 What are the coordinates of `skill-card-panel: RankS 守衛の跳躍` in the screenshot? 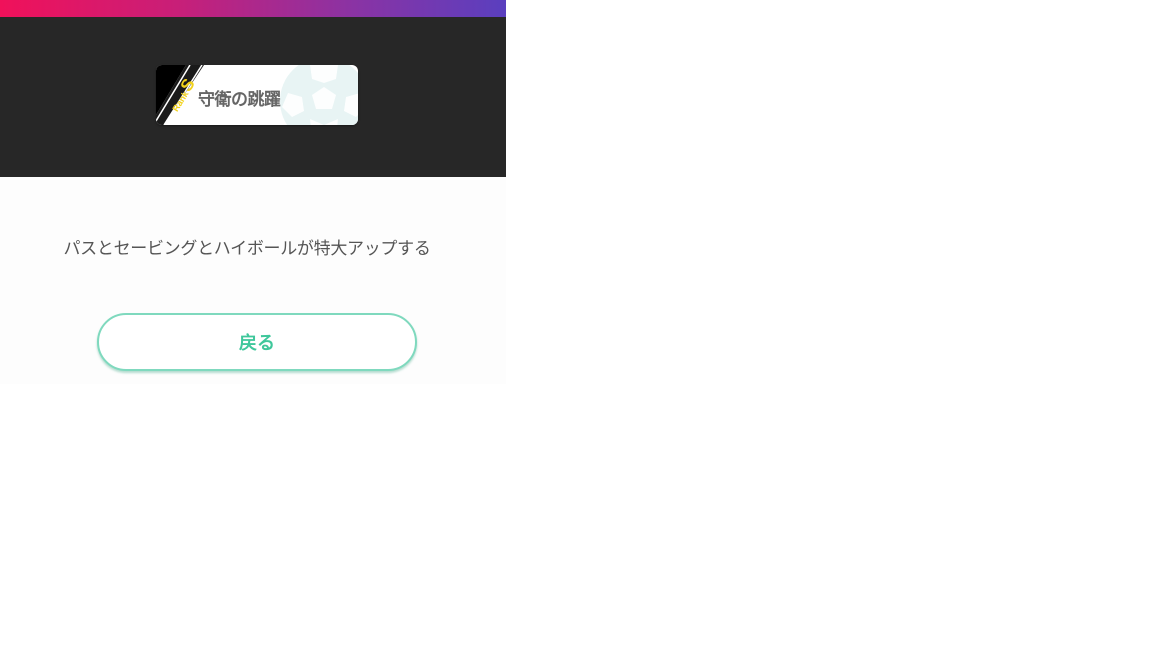 It's located at (253, 97).